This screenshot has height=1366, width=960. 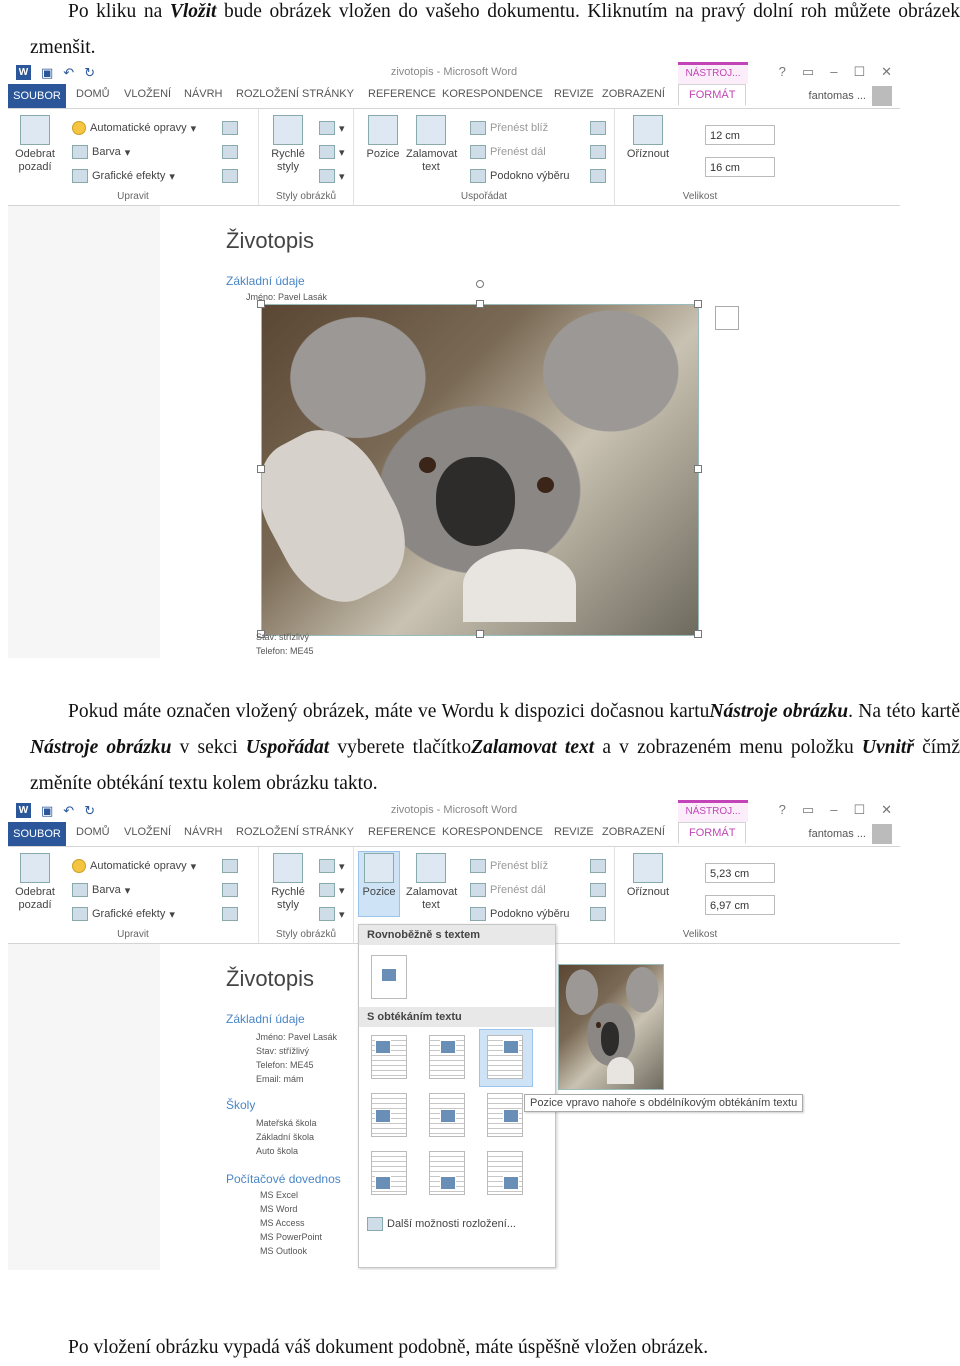 What do you see at coordinates (389, 1057) in the screenshot?
I see `position-top-left-option` at bounding box center [389, 1057].